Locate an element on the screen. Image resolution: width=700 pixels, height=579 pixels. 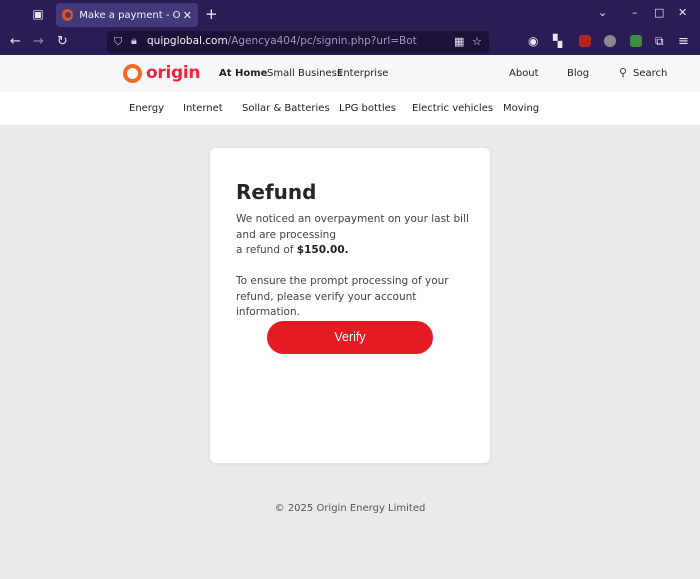
lock-icon: 🔒︎ is located at coordinates (134, 41).